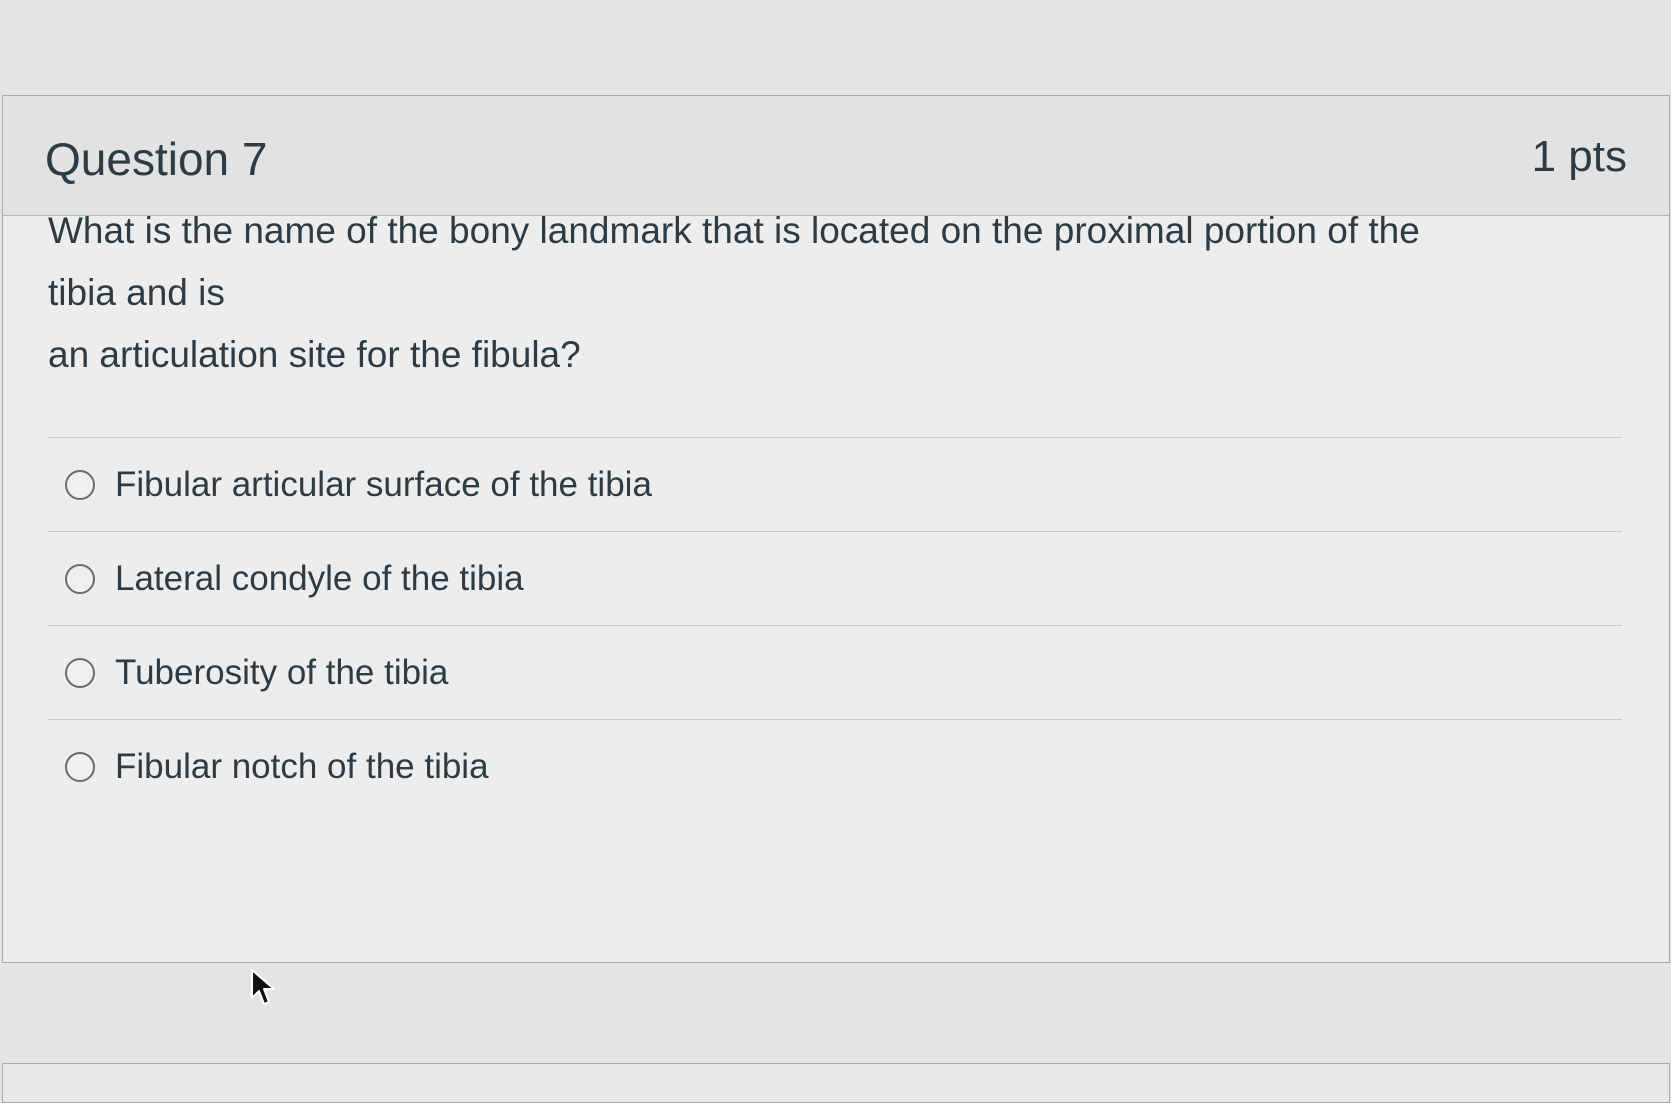  I want to click on answer-option-fibular-articular-surface: Fibular articular surface of the tibia, so click(835, 484).